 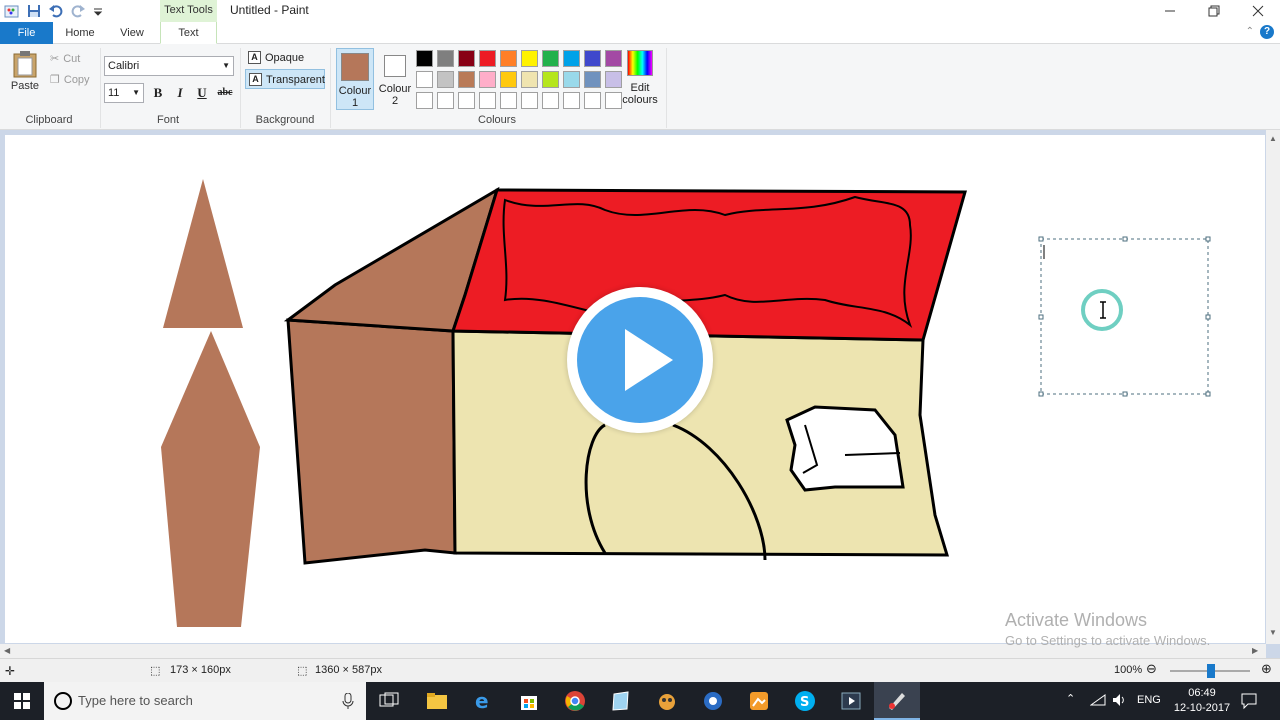 I want to click on tab-view: View, so click(x=132, y=33).